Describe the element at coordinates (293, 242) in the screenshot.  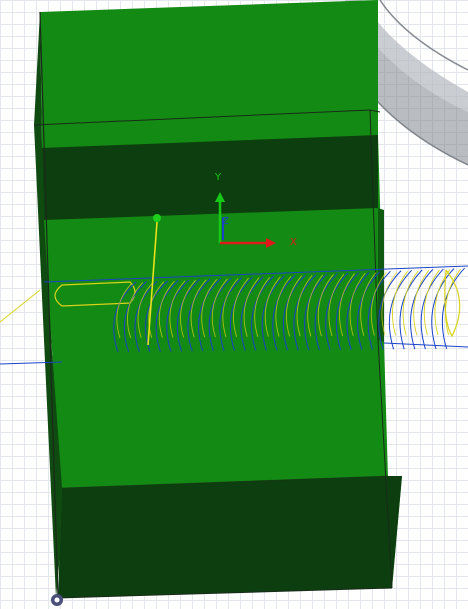
I see `axis-label-x: X` at that location.